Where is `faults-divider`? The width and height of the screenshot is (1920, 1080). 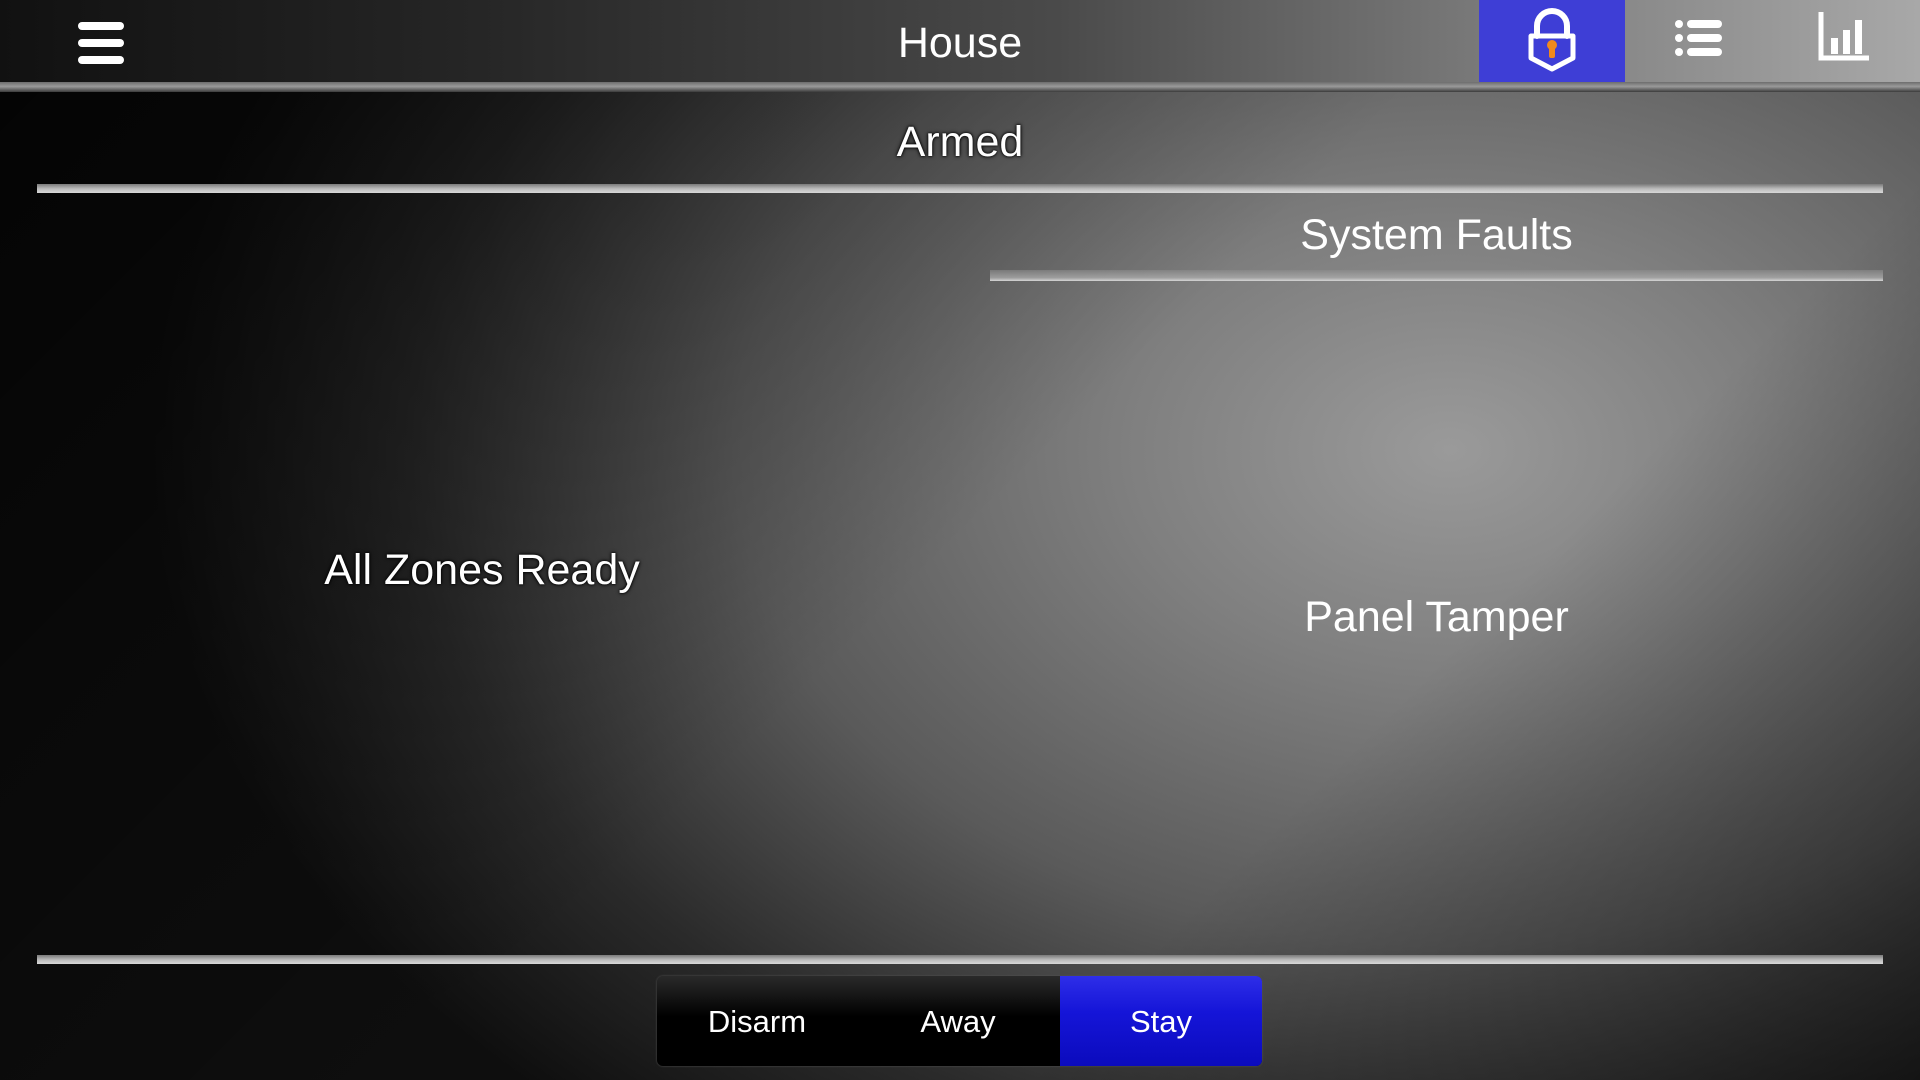
faults-divider is located at coordinates (1436, 275).